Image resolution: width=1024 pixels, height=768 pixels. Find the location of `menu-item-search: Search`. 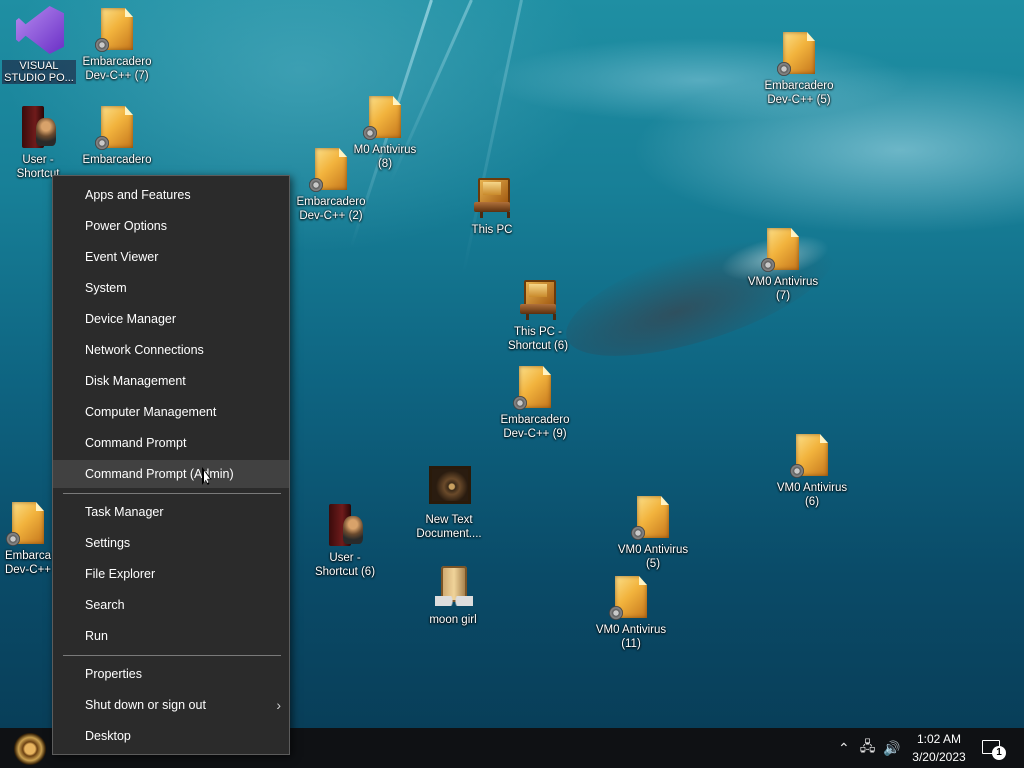

menu-item-search: Search is located at coordinates (171, 605).